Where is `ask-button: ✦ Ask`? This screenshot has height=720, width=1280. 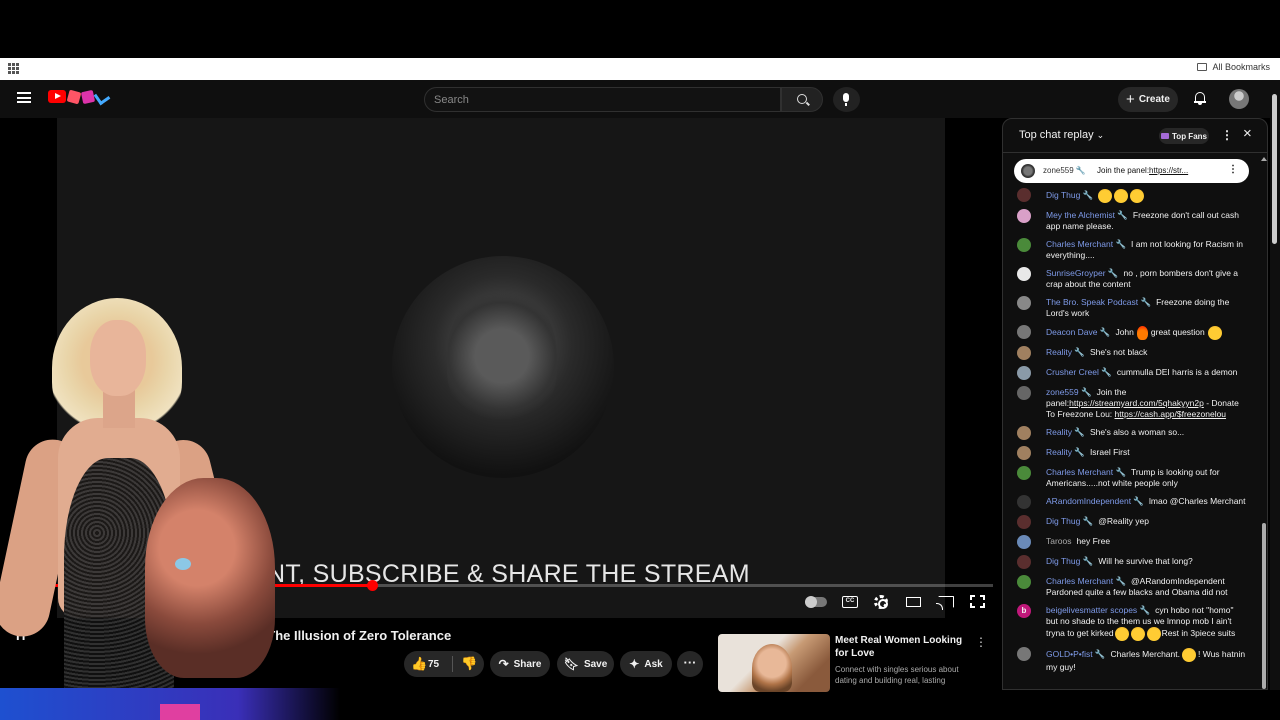 ask-button: ✦ Ask is located at coordinates (646, 664).